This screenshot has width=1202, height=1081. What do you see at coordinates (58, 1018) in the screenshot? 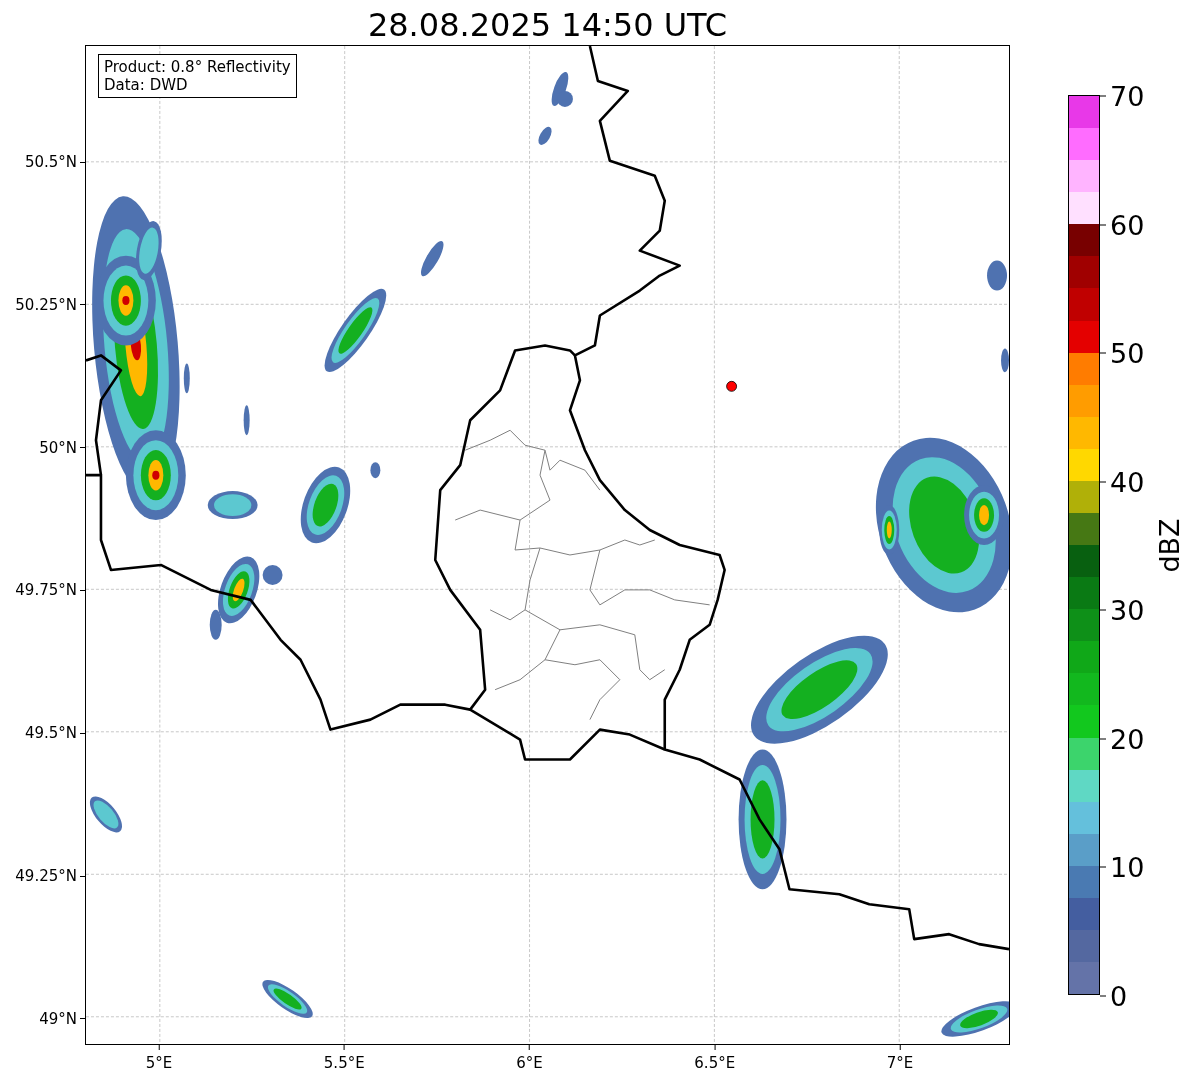
I see `latitude-label: 49°N` at bounding box center [58, 1018].